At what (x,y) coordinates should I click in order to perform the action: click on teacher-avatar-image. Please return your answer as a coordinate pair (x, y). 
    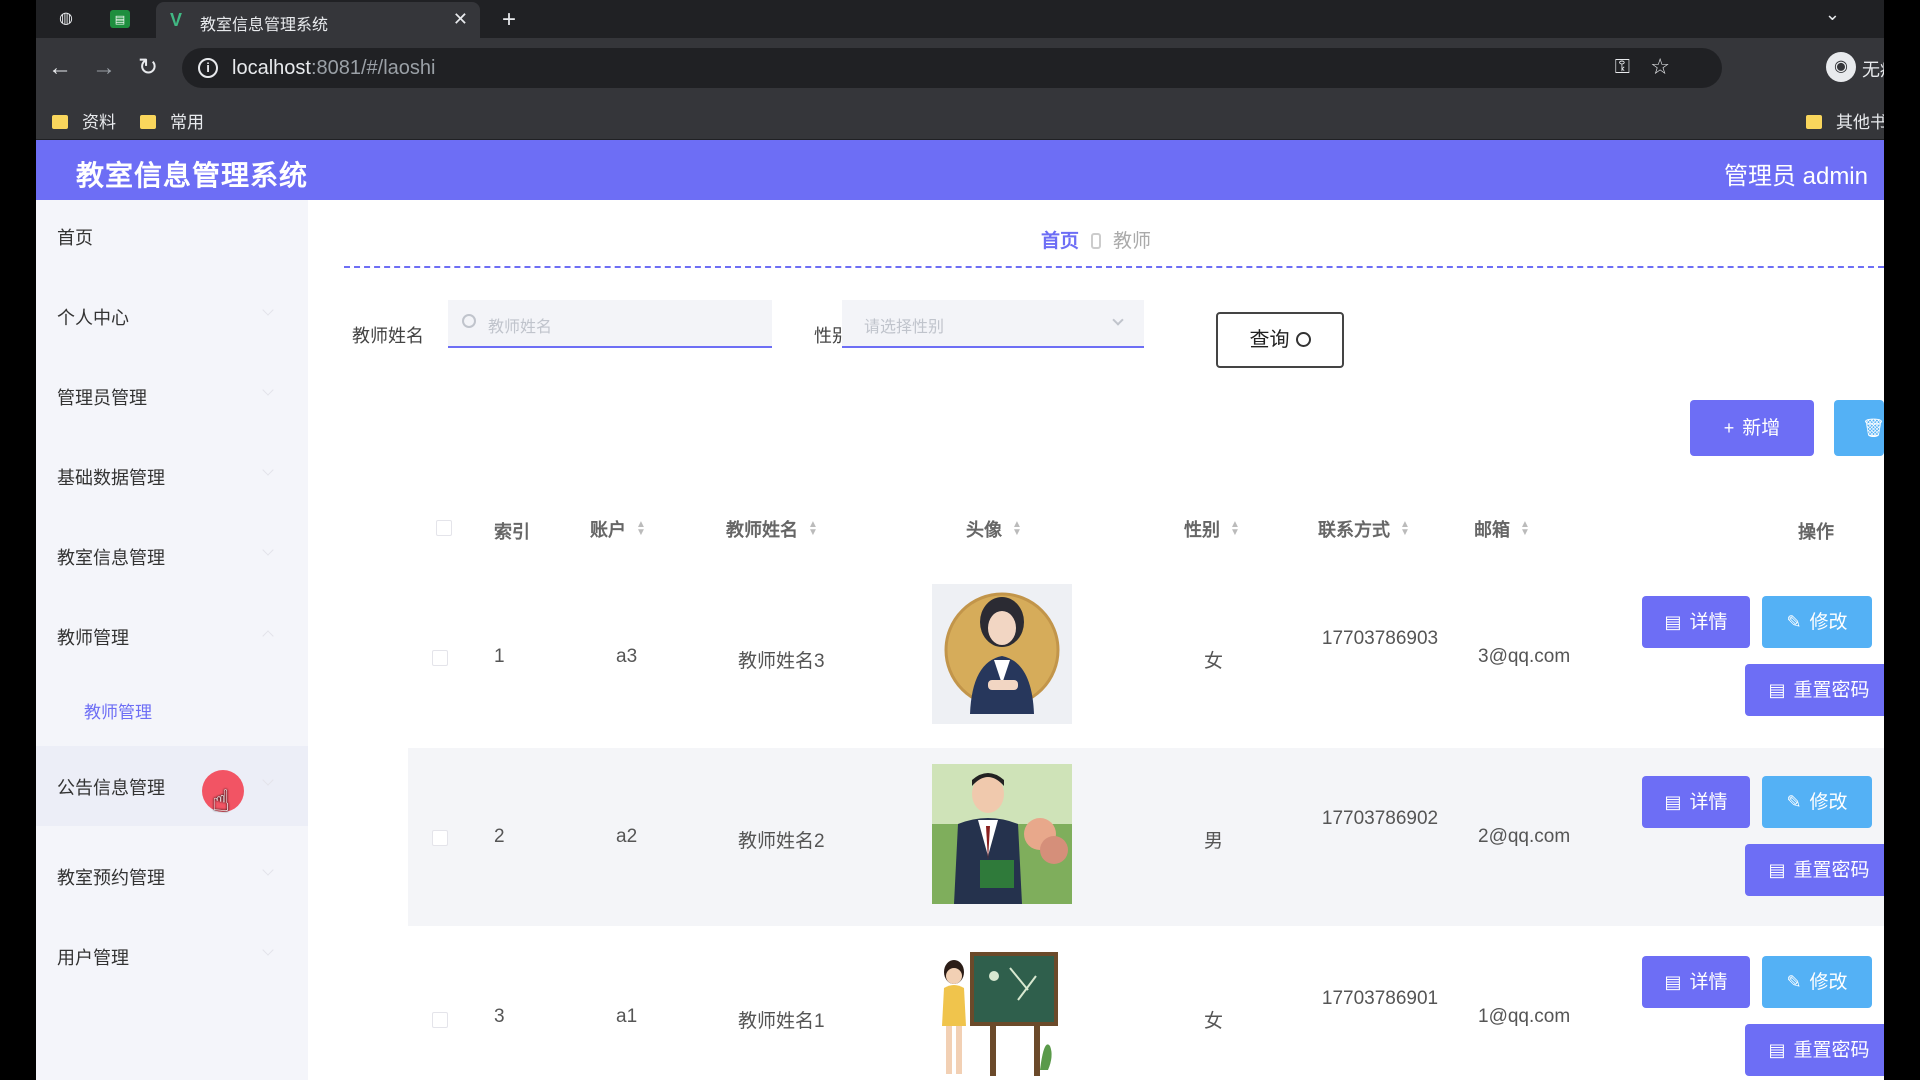
    Looking at the image, I should click on (1002, 654).